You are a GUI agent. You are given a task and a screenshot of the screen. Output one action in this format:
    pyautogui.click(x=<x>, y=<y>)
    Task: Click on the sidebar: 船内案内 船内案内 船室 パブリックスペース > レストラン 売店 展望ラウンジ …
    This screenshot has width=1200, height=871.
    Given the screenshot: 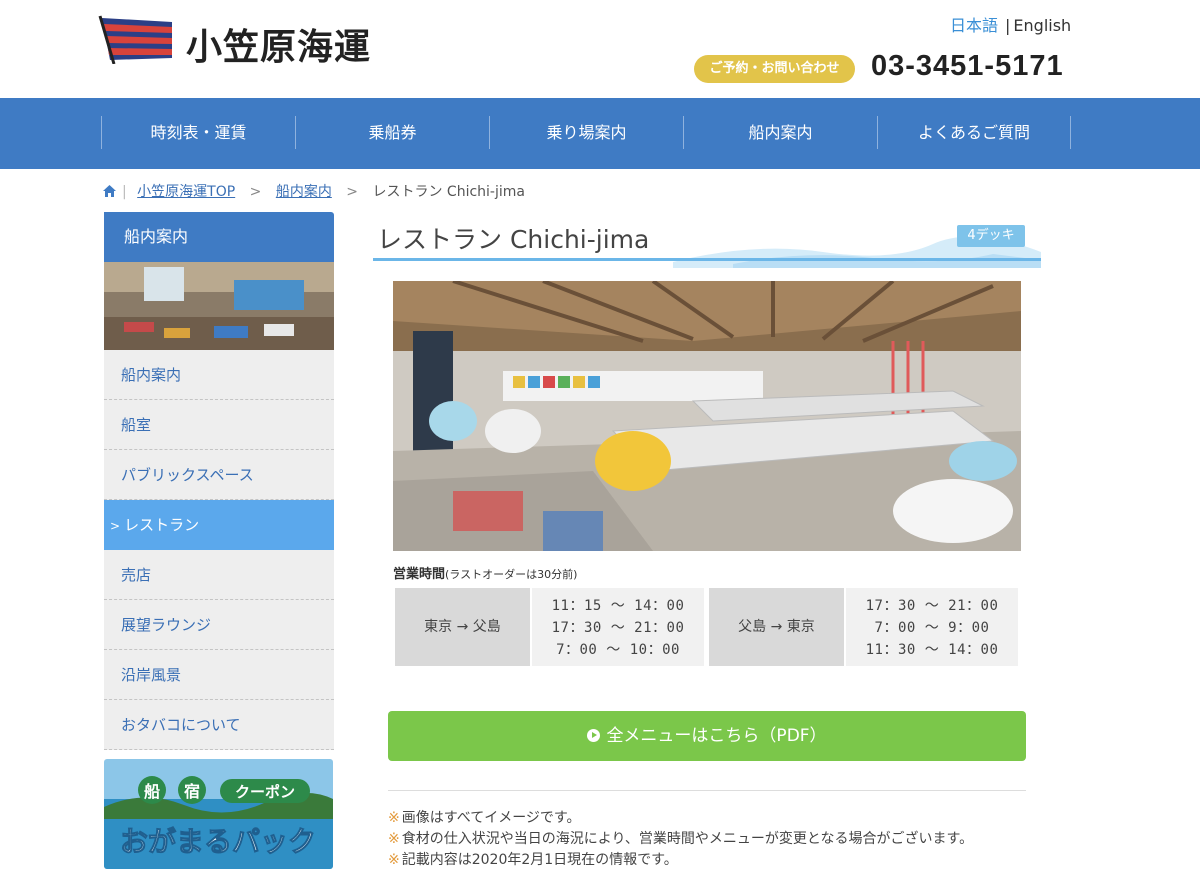 What is the action you would take?
    pyautogui.click(x=219, y=481)
    